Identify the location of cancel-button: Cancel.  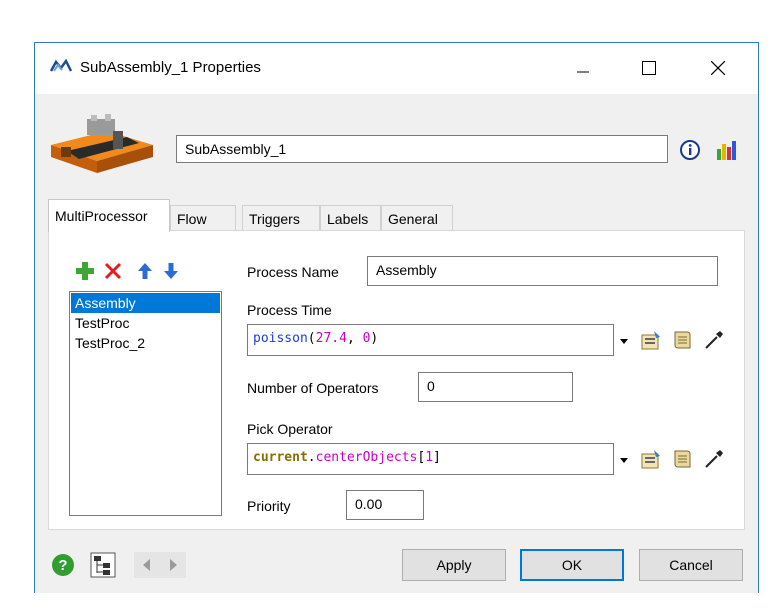
(691, 565).